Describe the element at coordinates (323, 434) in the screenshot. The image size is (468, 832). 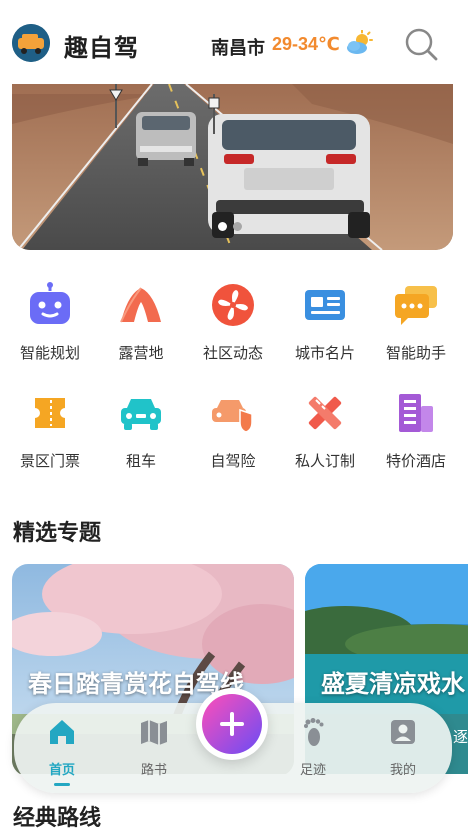
I see `feature-private-custom: 私人订制` at that location.